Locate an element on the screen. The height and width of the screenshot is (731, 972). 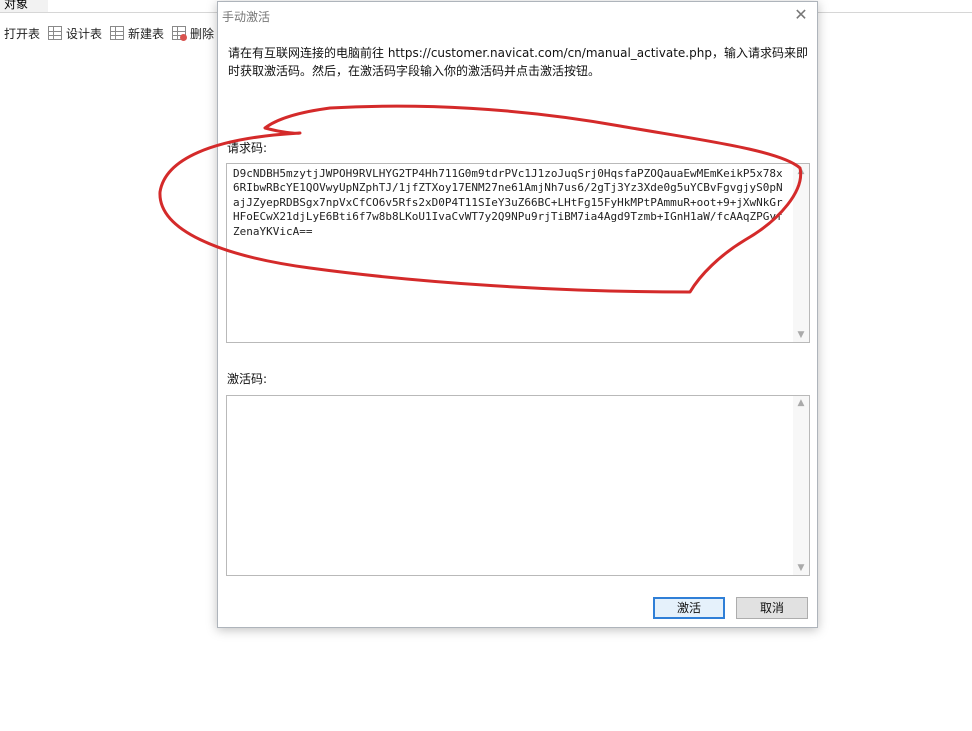
close-icon: ✕ is located at coordinates (801, 15).